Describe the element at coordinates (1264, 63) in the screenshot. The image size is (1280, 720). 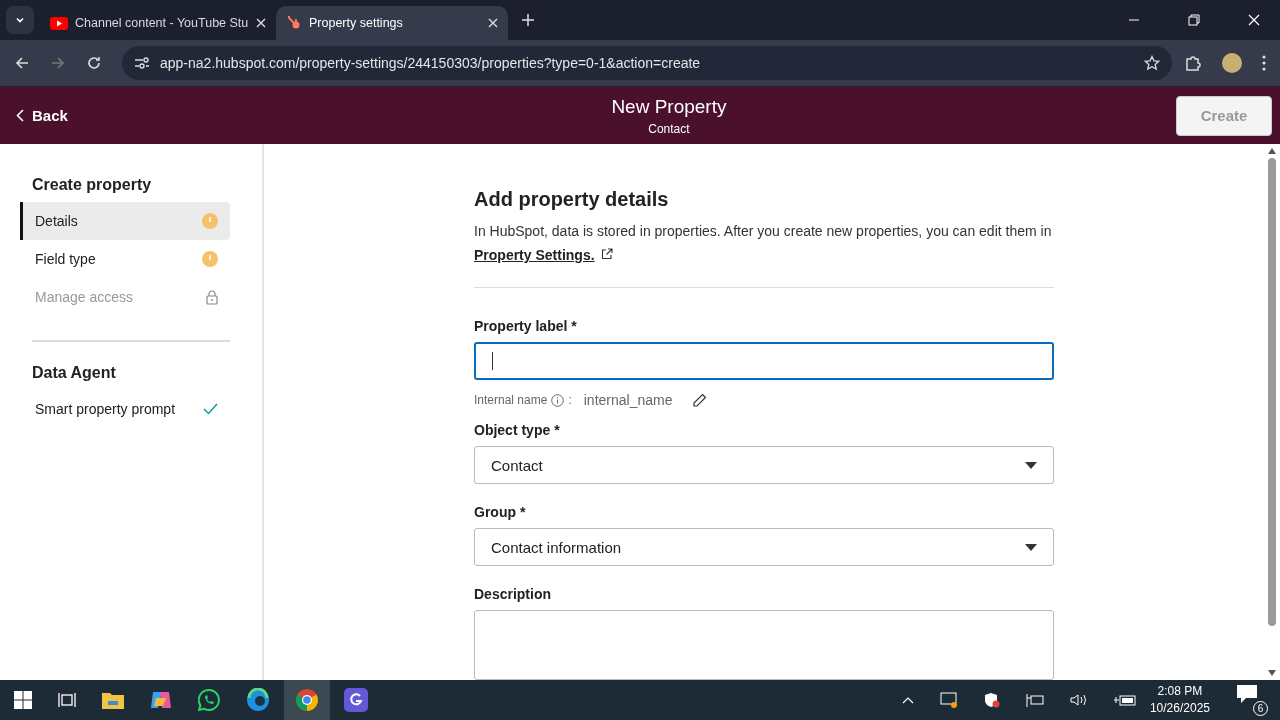
I see `more-icon` at that location.